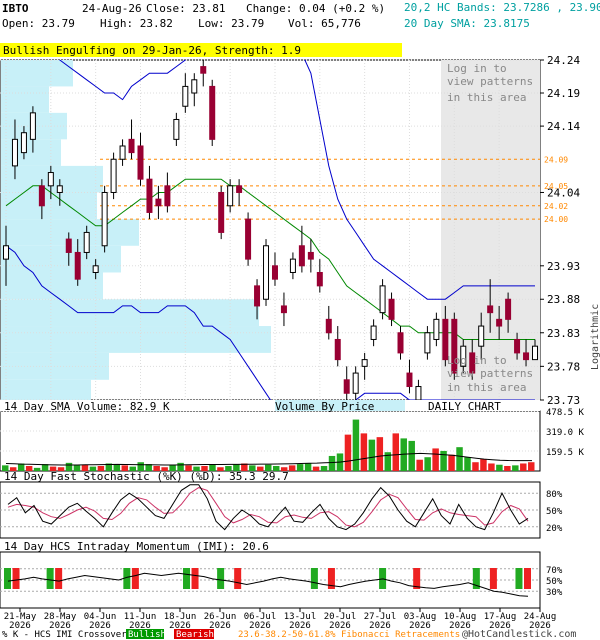  Describe the element at coordinates (554, 495) in the screenshot. I see `stochastic-tick-label: 80%` at that location.